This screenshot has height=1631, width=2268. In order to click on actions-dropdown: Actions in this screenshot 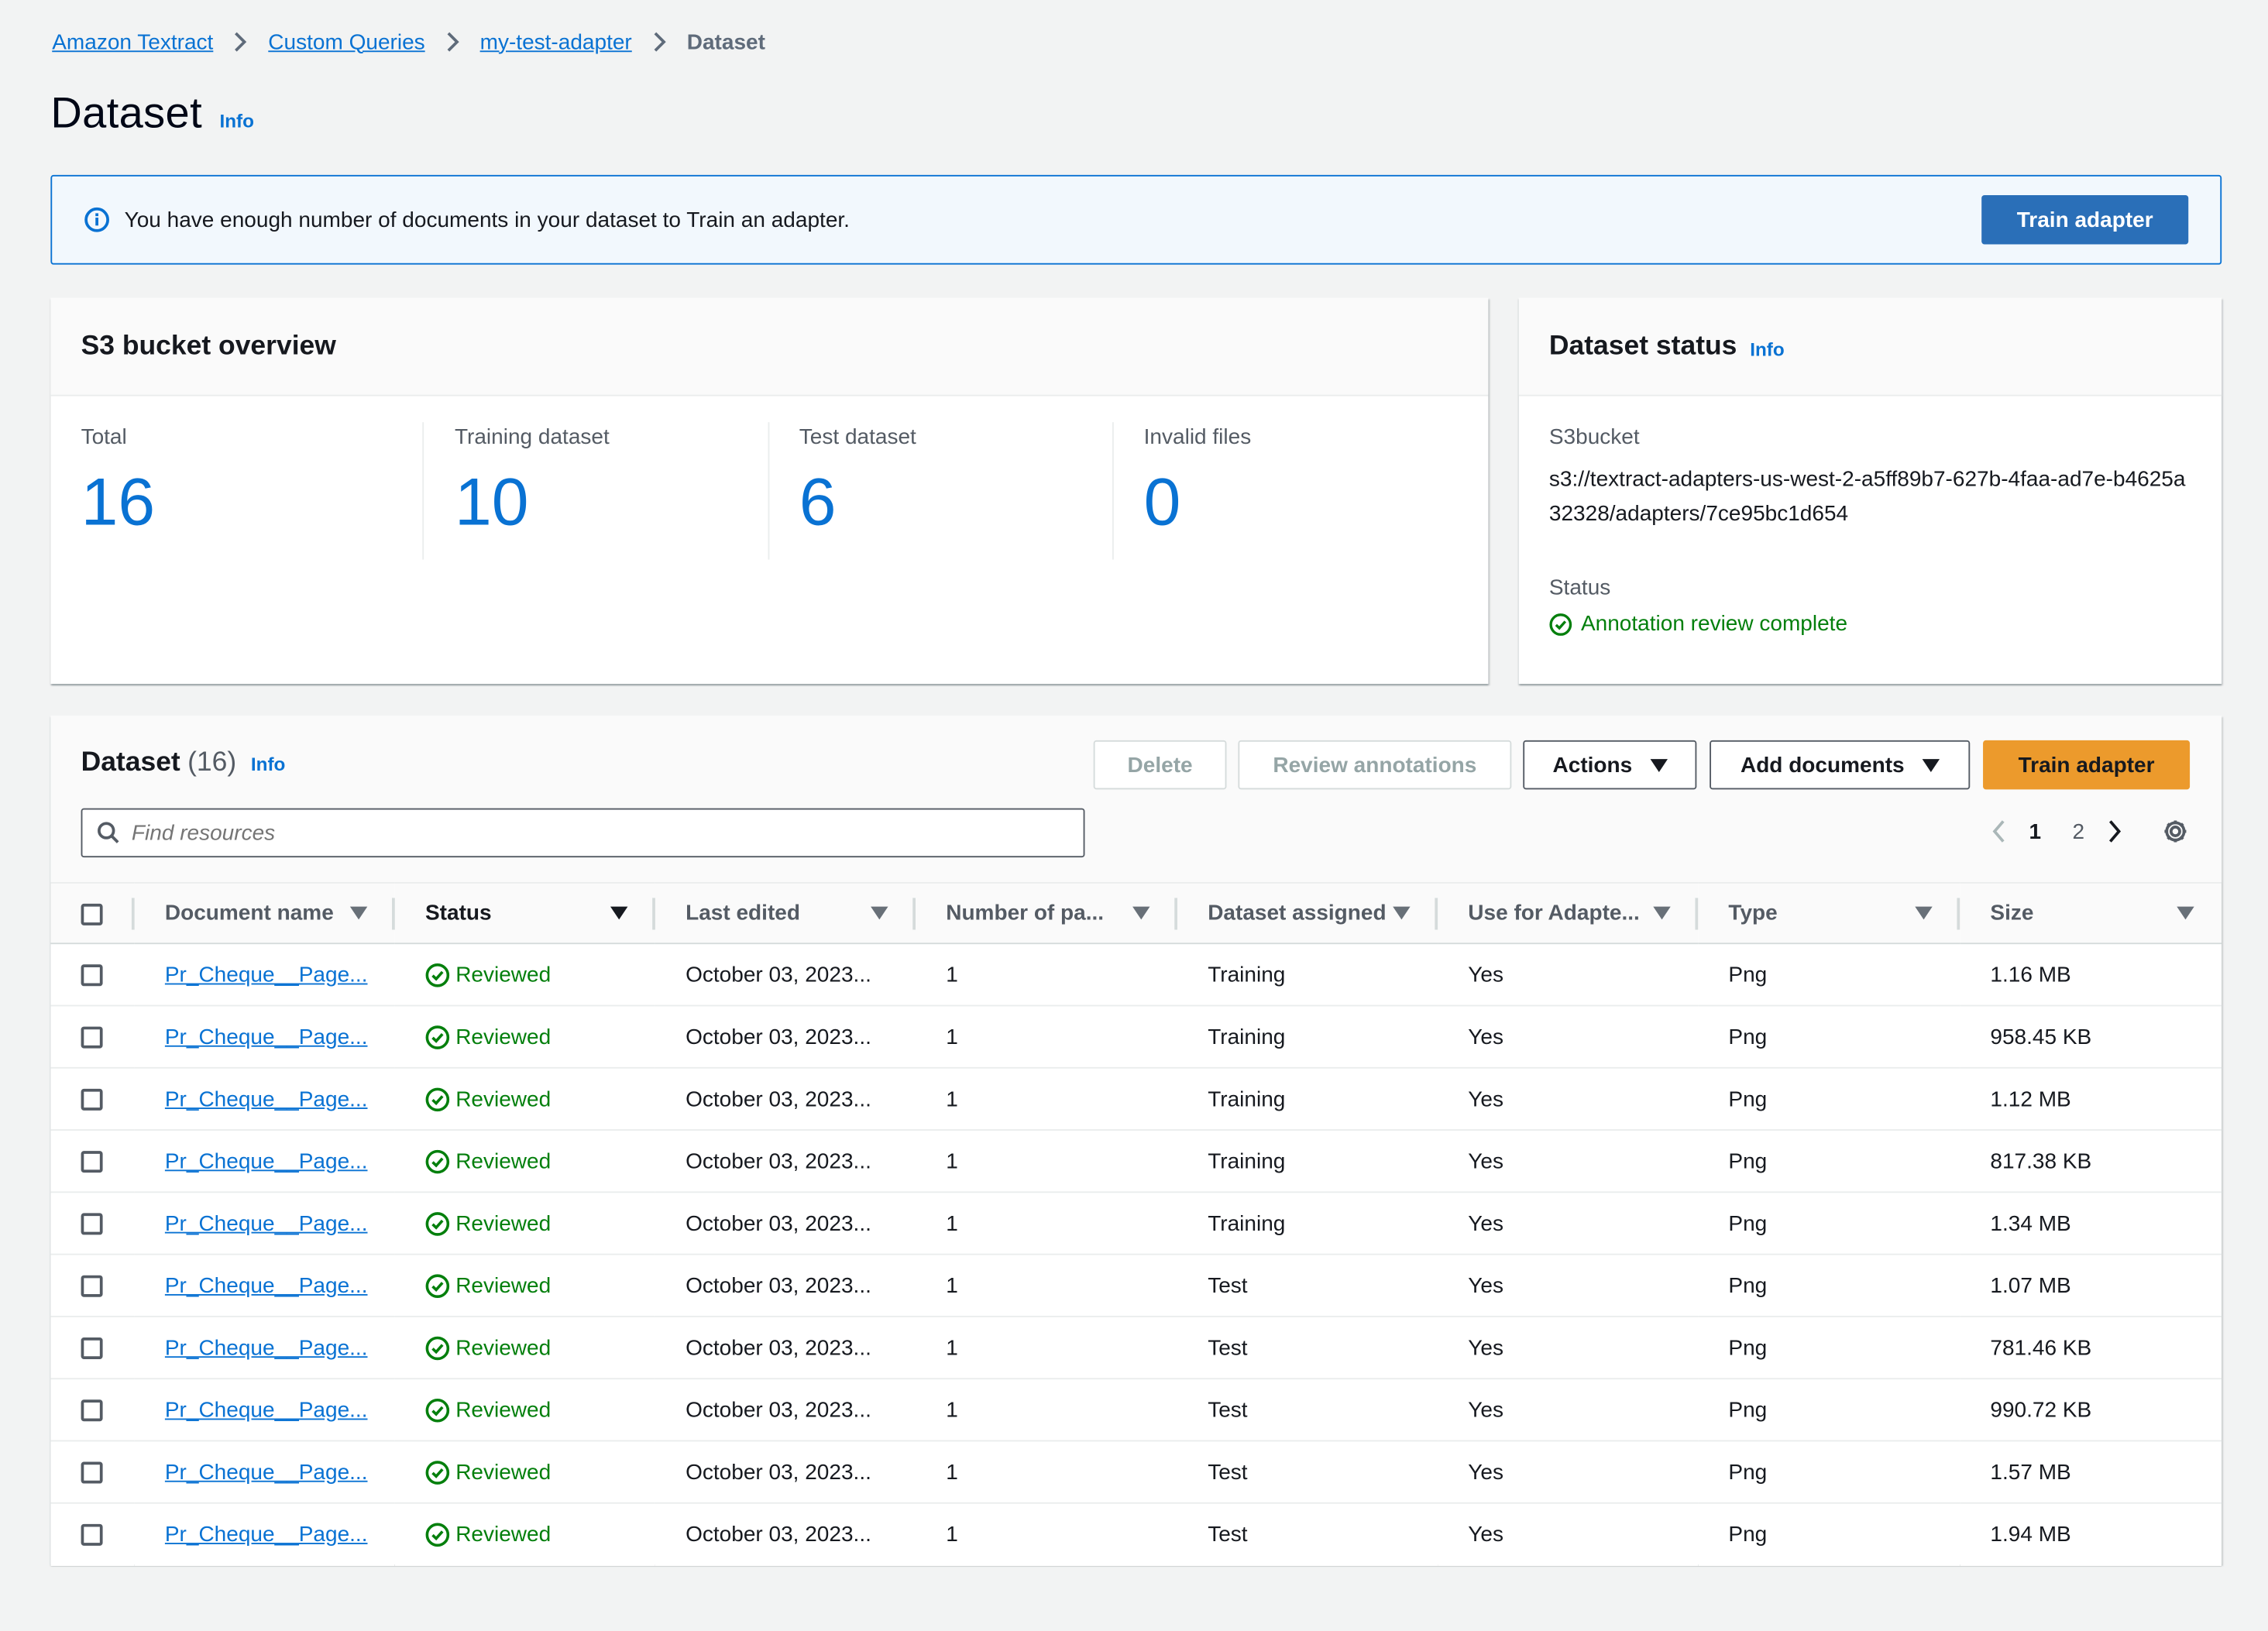, I will do `click(1610, 765)`.